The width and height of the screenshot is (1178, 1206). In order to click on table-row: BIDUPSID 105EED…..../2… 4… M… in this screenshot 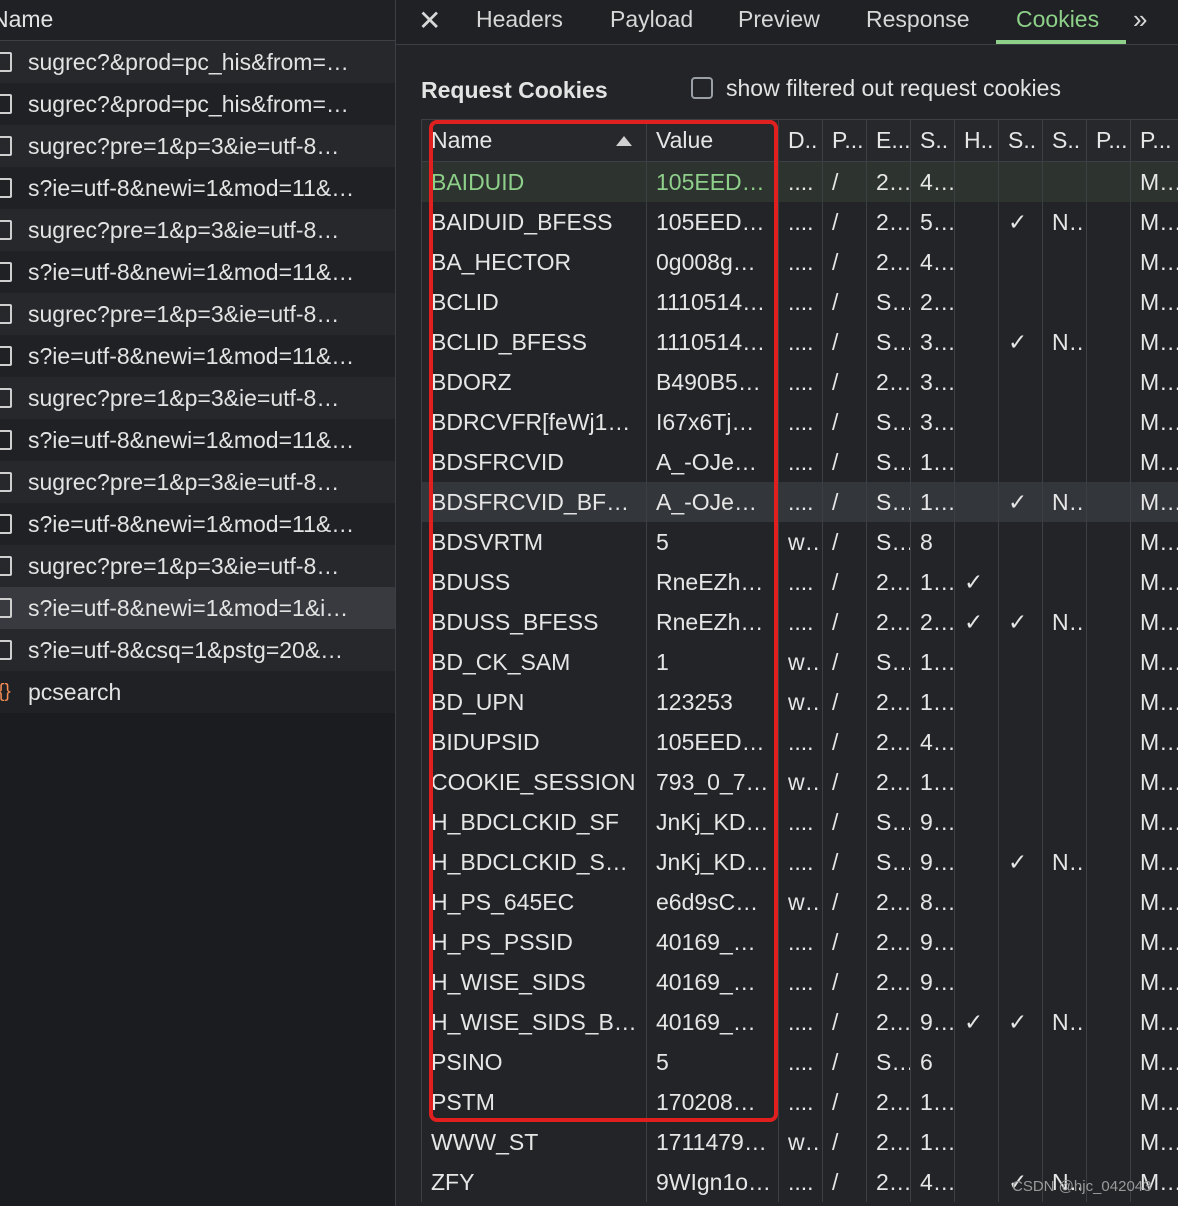, I will do `click(800, 742)`.